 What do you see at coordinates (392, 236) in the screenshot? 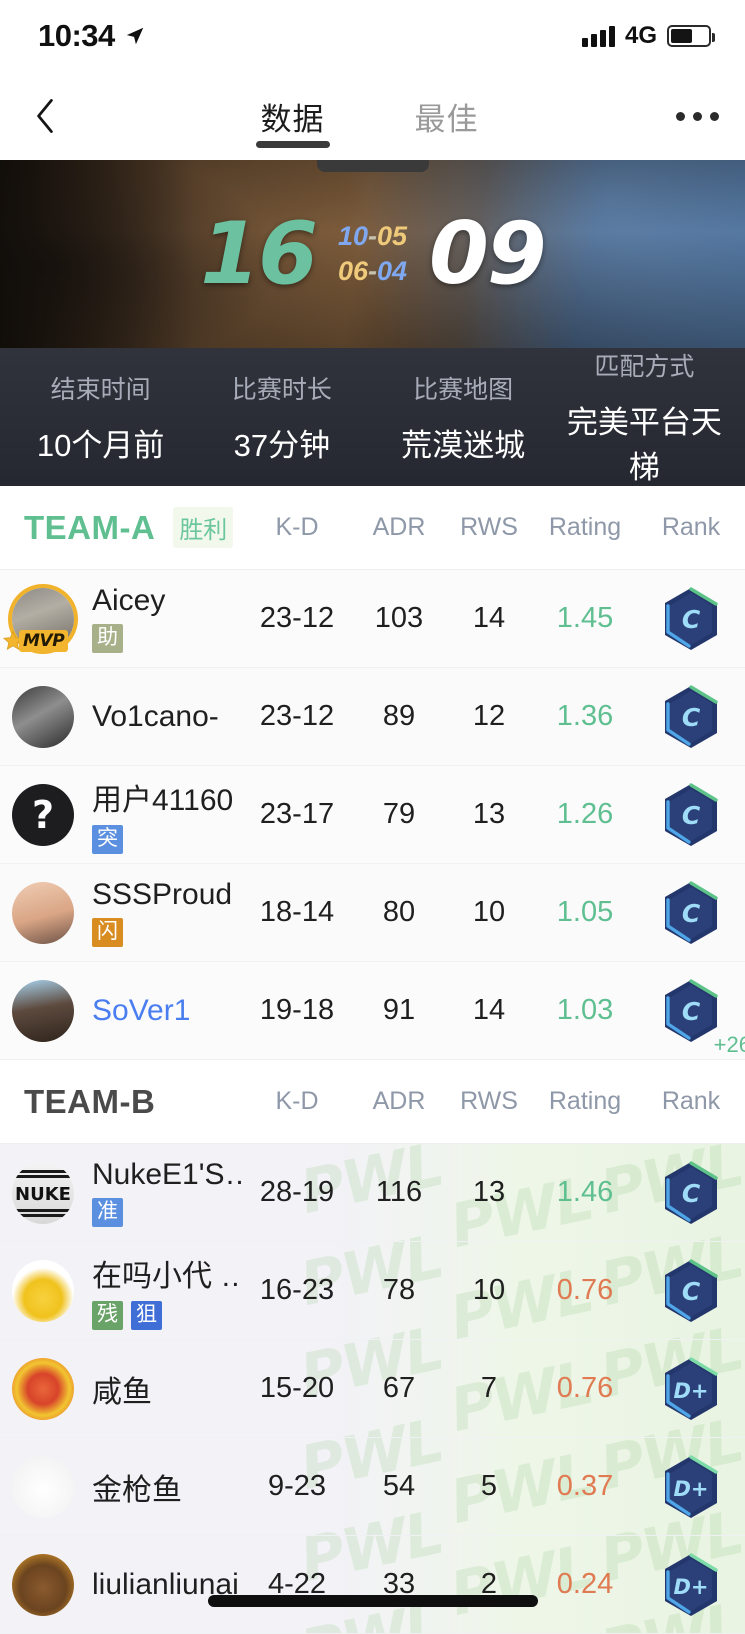
I see `half-first-right: 05` at bounding box center [392, 236].